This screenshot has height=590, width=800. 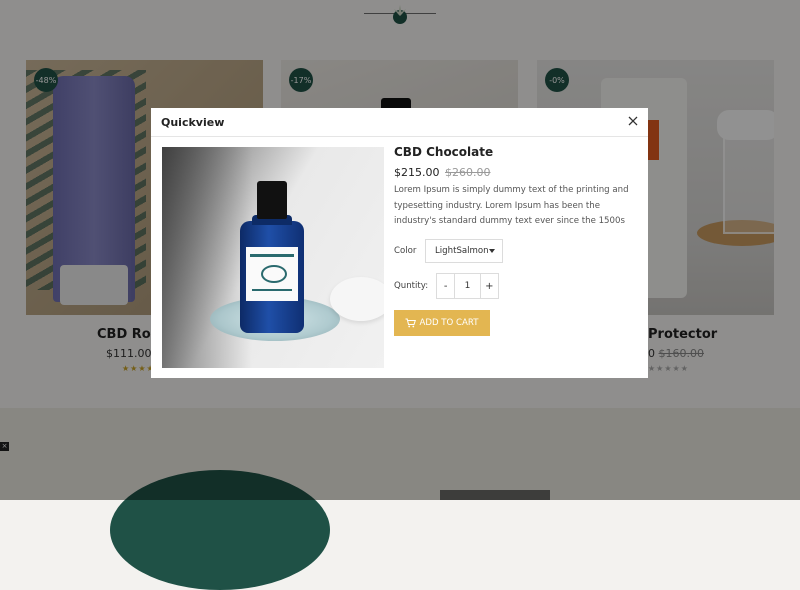 I want to click on add-to-cart-label: ADD TO CART, so click(x=449, y=323).